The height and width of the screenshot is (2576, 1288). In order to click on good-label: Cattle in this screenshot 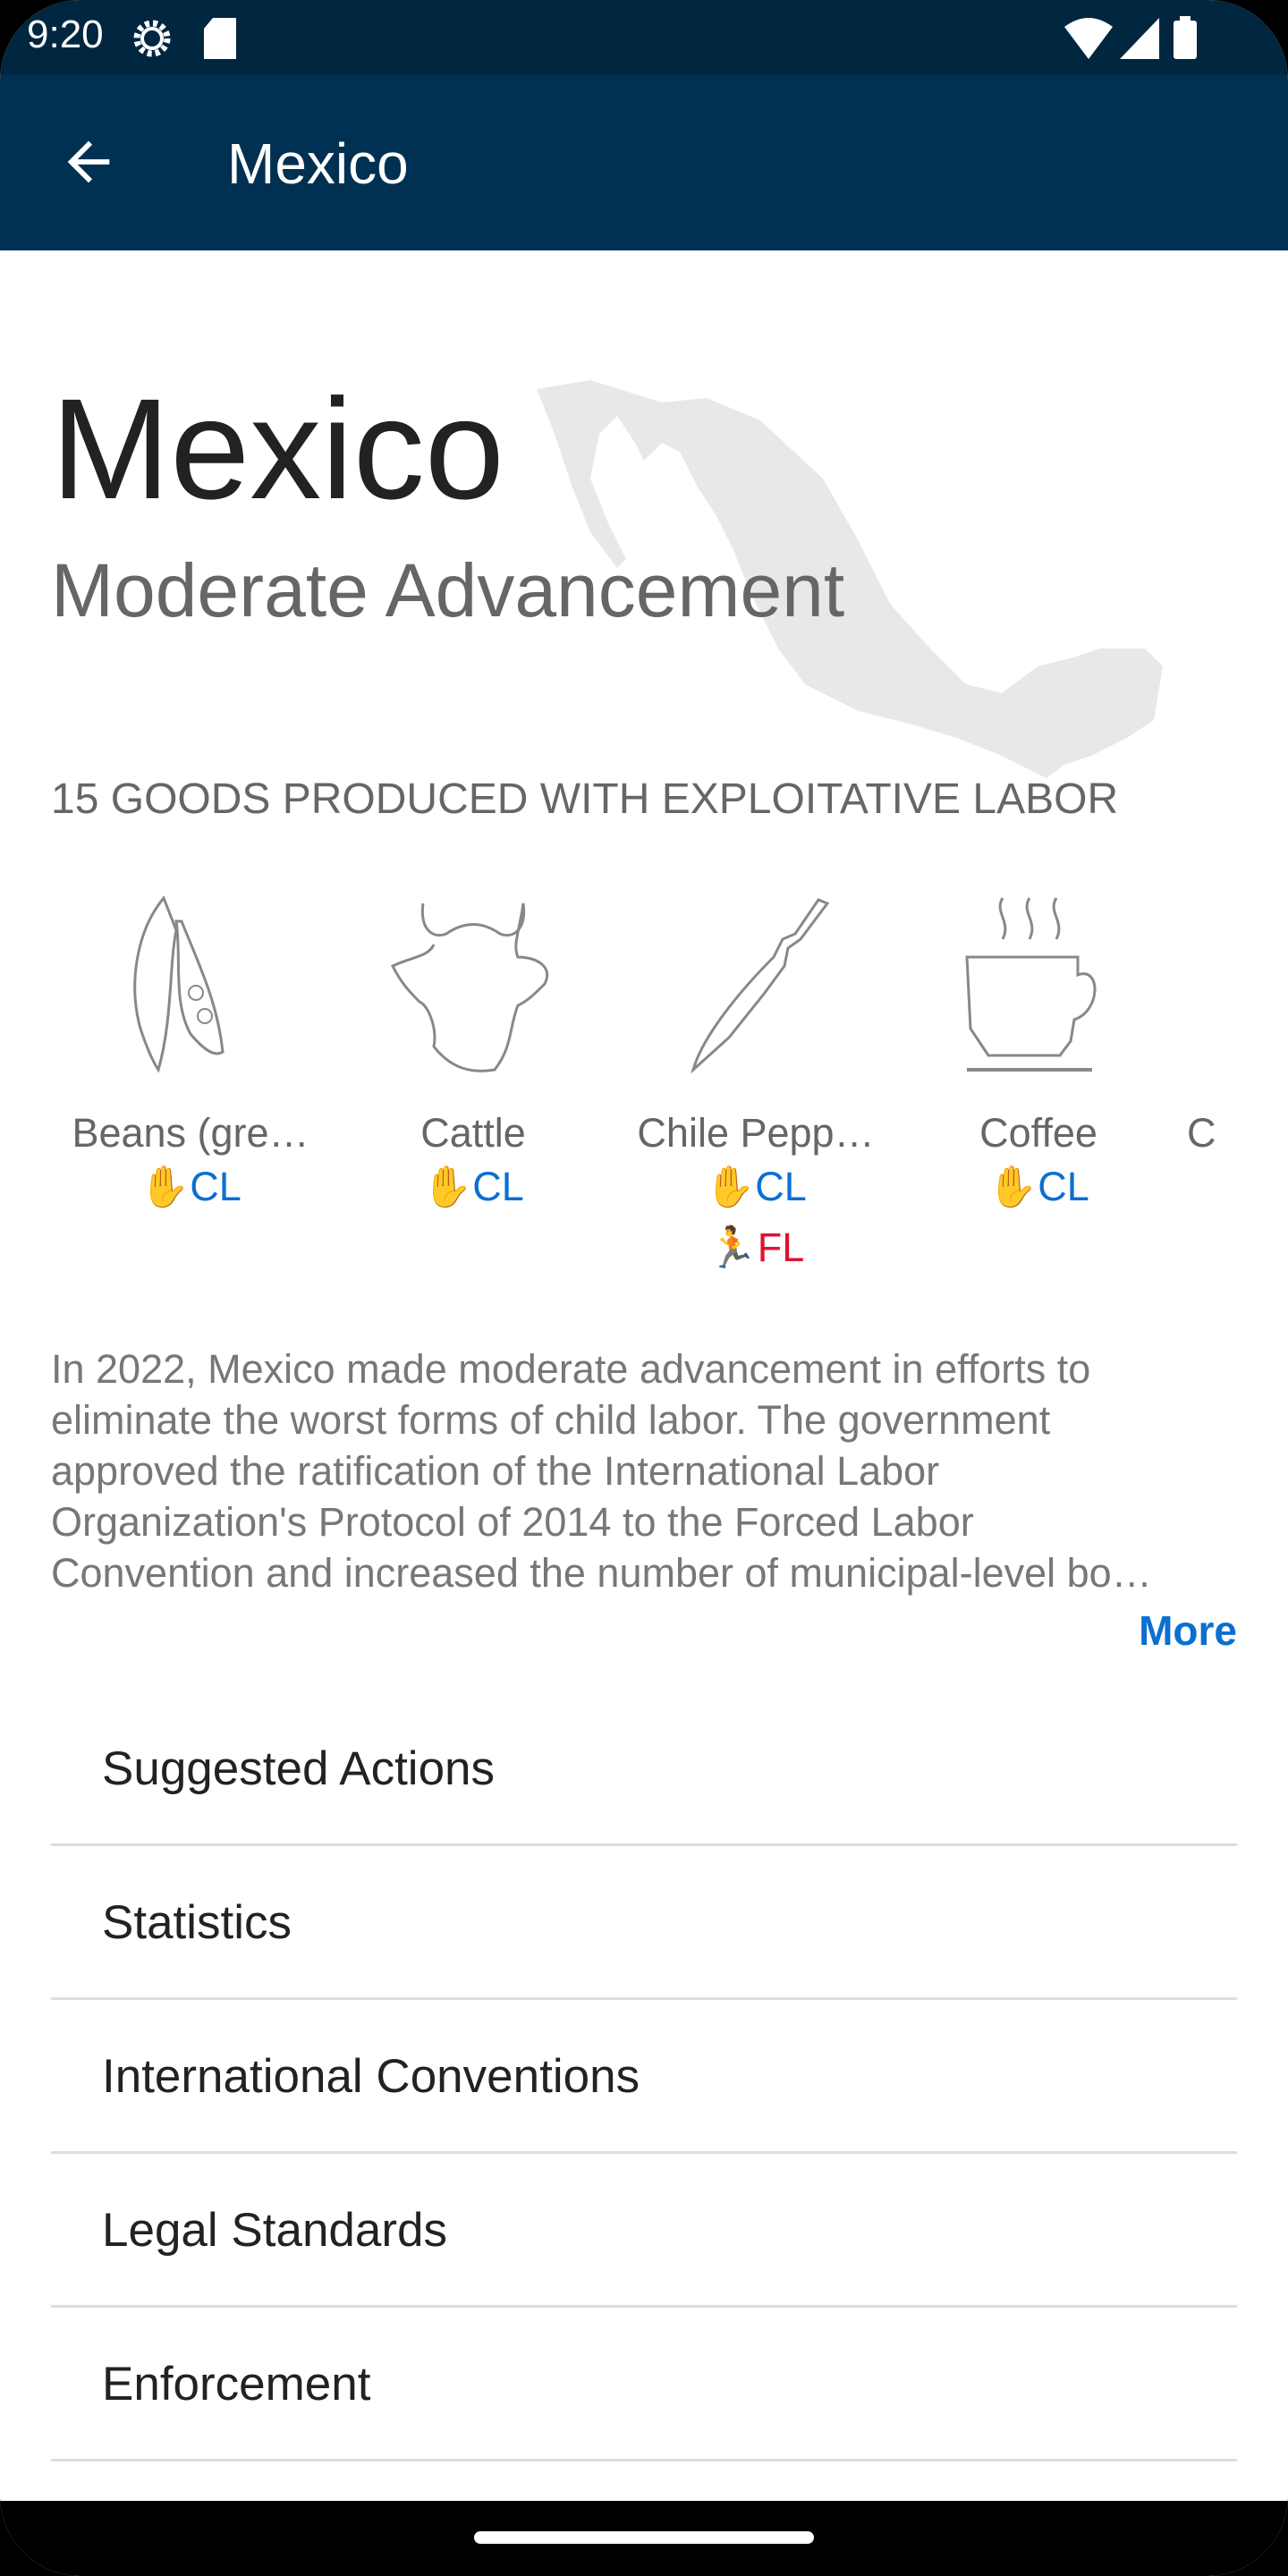, I will do `click(473, 1133)`.